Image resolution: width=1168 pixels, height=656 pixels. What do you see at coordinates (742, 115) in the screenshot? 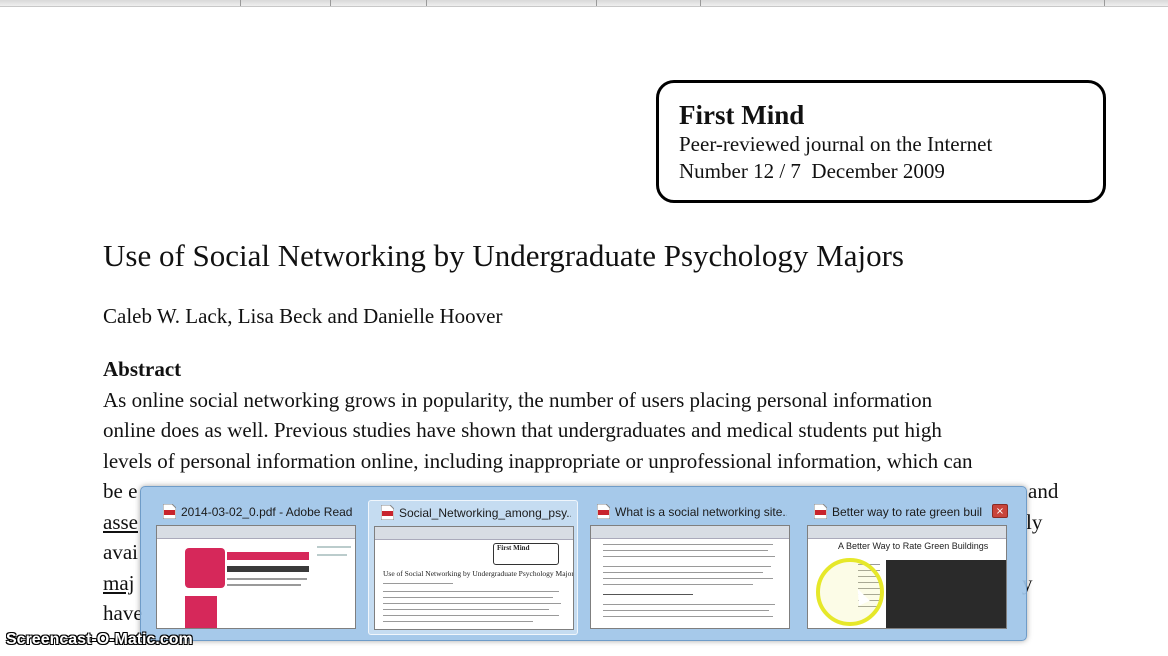
I see `journal-name: First Mind` at bounding box center [742, 115].